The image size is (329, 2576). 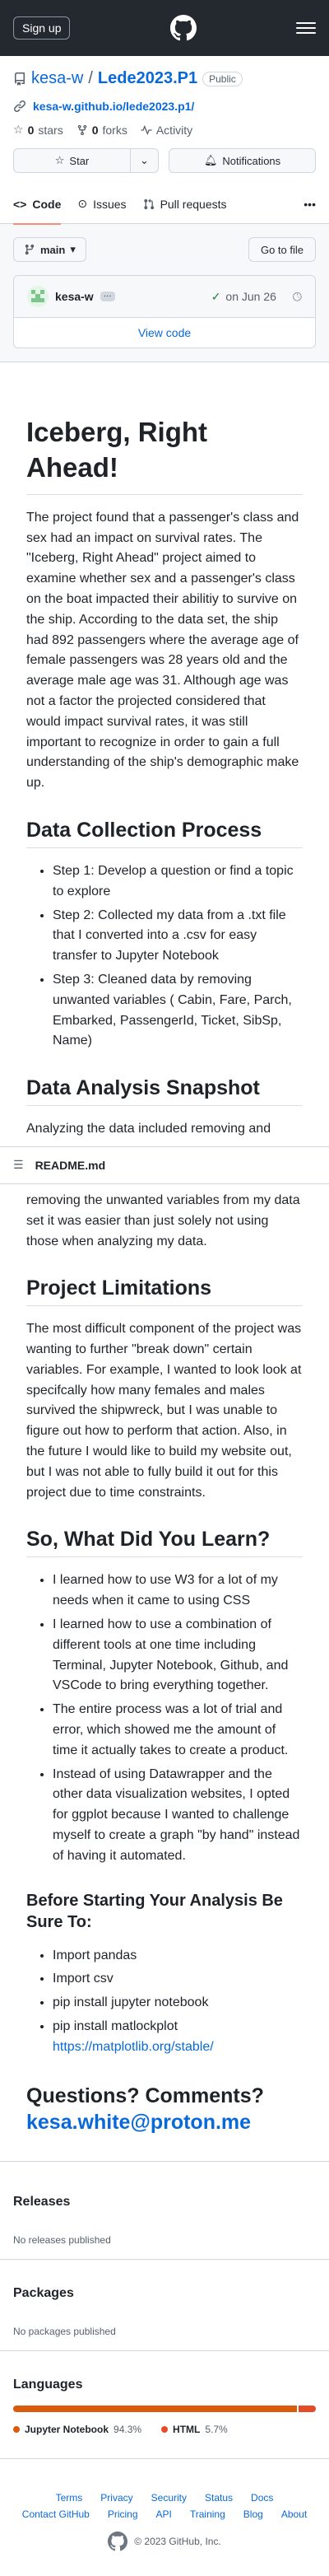 I want to click on stars-count-link: ☆ 0 stars, so click(x=38, y=130).